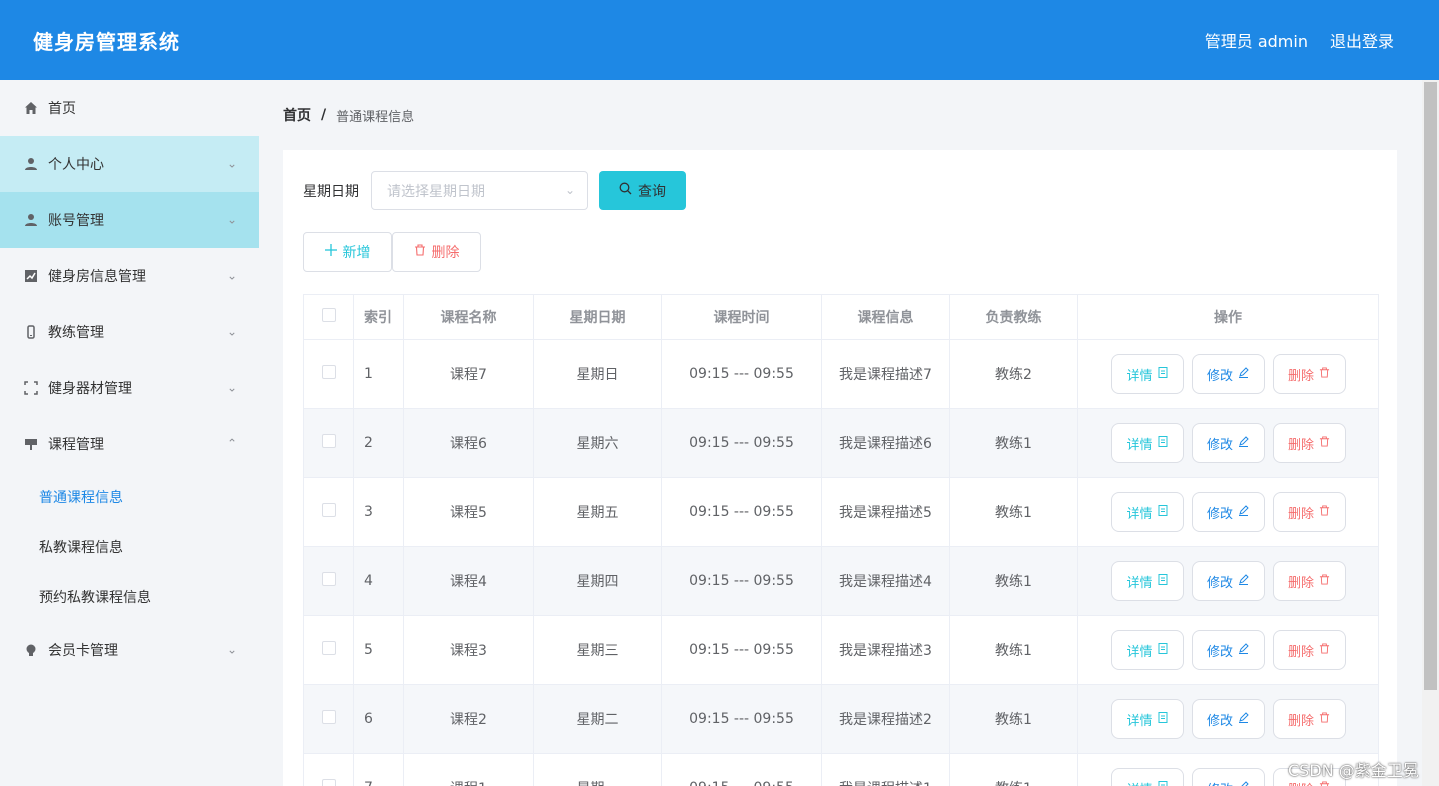  I want to click on page-scrollbar, so click(1430, 433).